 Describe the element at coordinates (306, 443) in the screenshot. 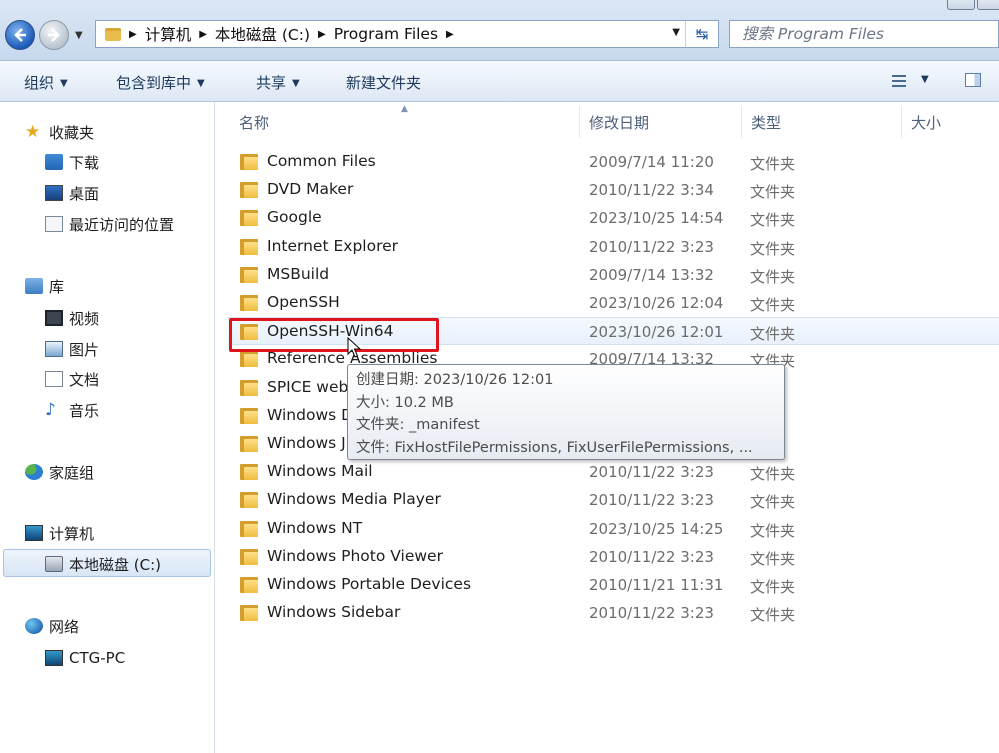

I see `file-name: Windows J` at that location.